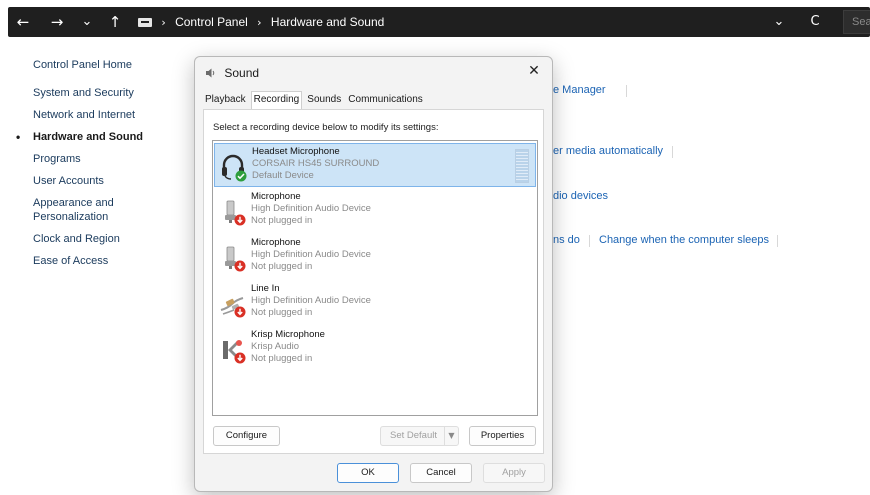 Image resolution: width=870 pixels, height=495 pixels. I want to click on close-button: ✕, so click(534, 71).